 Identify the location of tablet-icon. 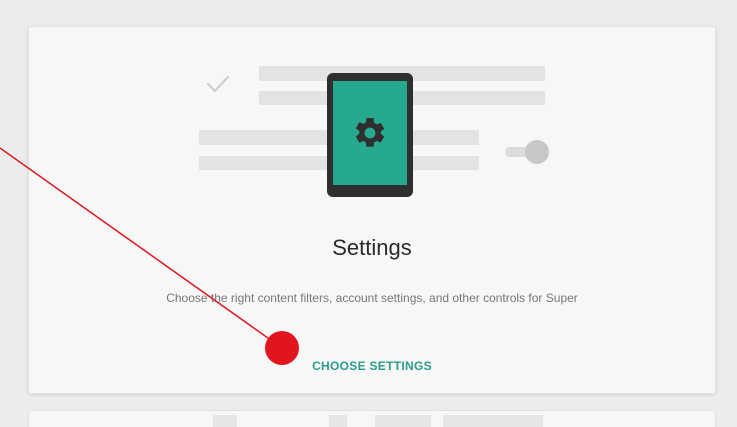
(370, 135).